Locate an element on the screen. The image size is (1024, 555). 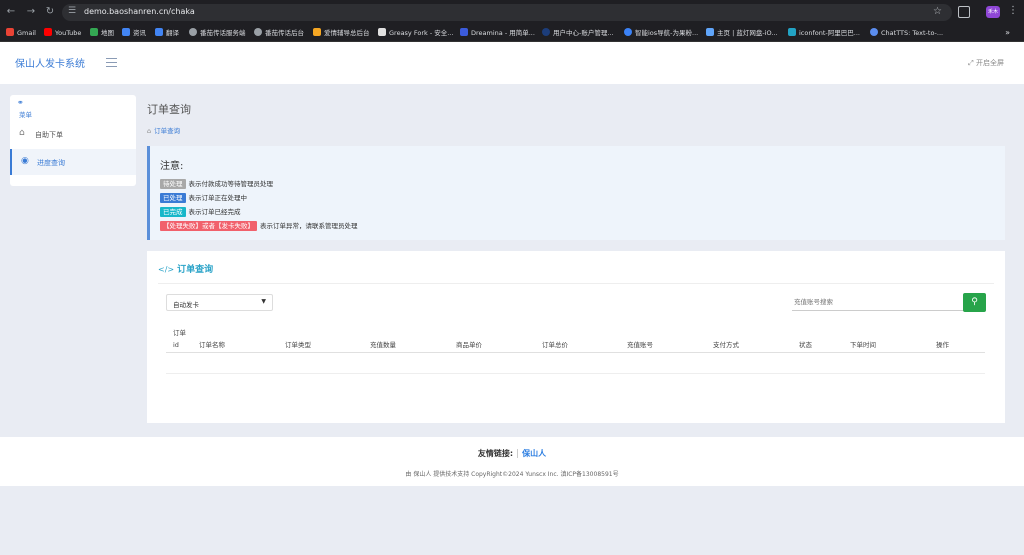
sidebar-item-label: 进度查询 is located at coordinates (51, 163).